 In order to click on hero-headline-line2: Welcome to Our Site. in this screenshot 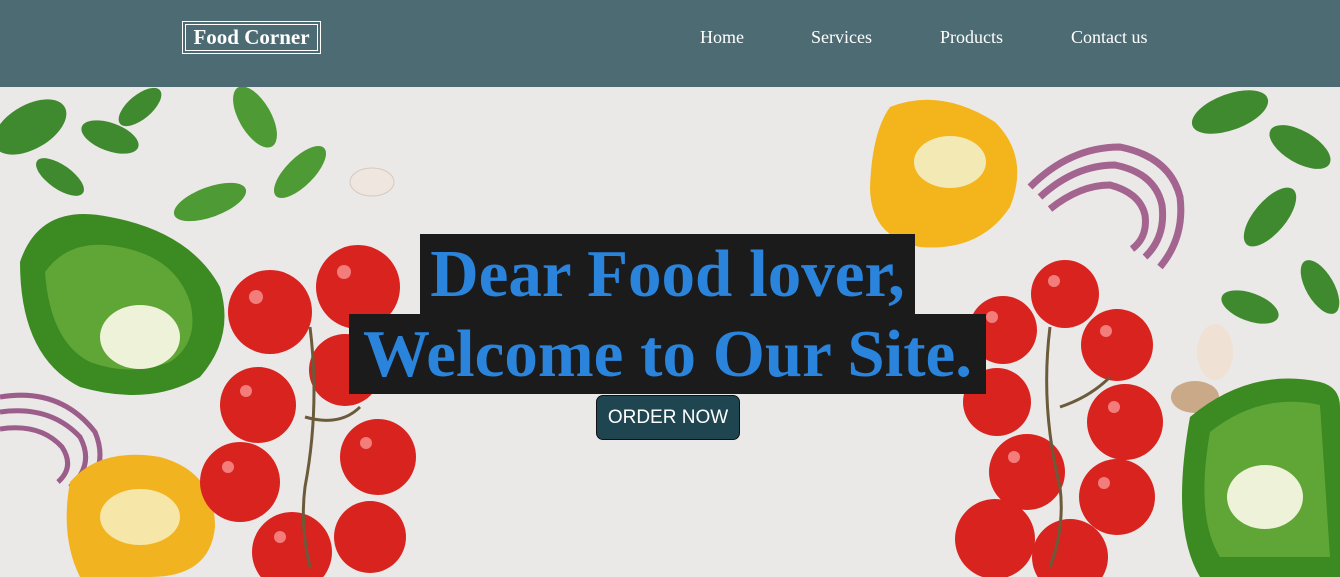, I will do `click(667, 354)`.